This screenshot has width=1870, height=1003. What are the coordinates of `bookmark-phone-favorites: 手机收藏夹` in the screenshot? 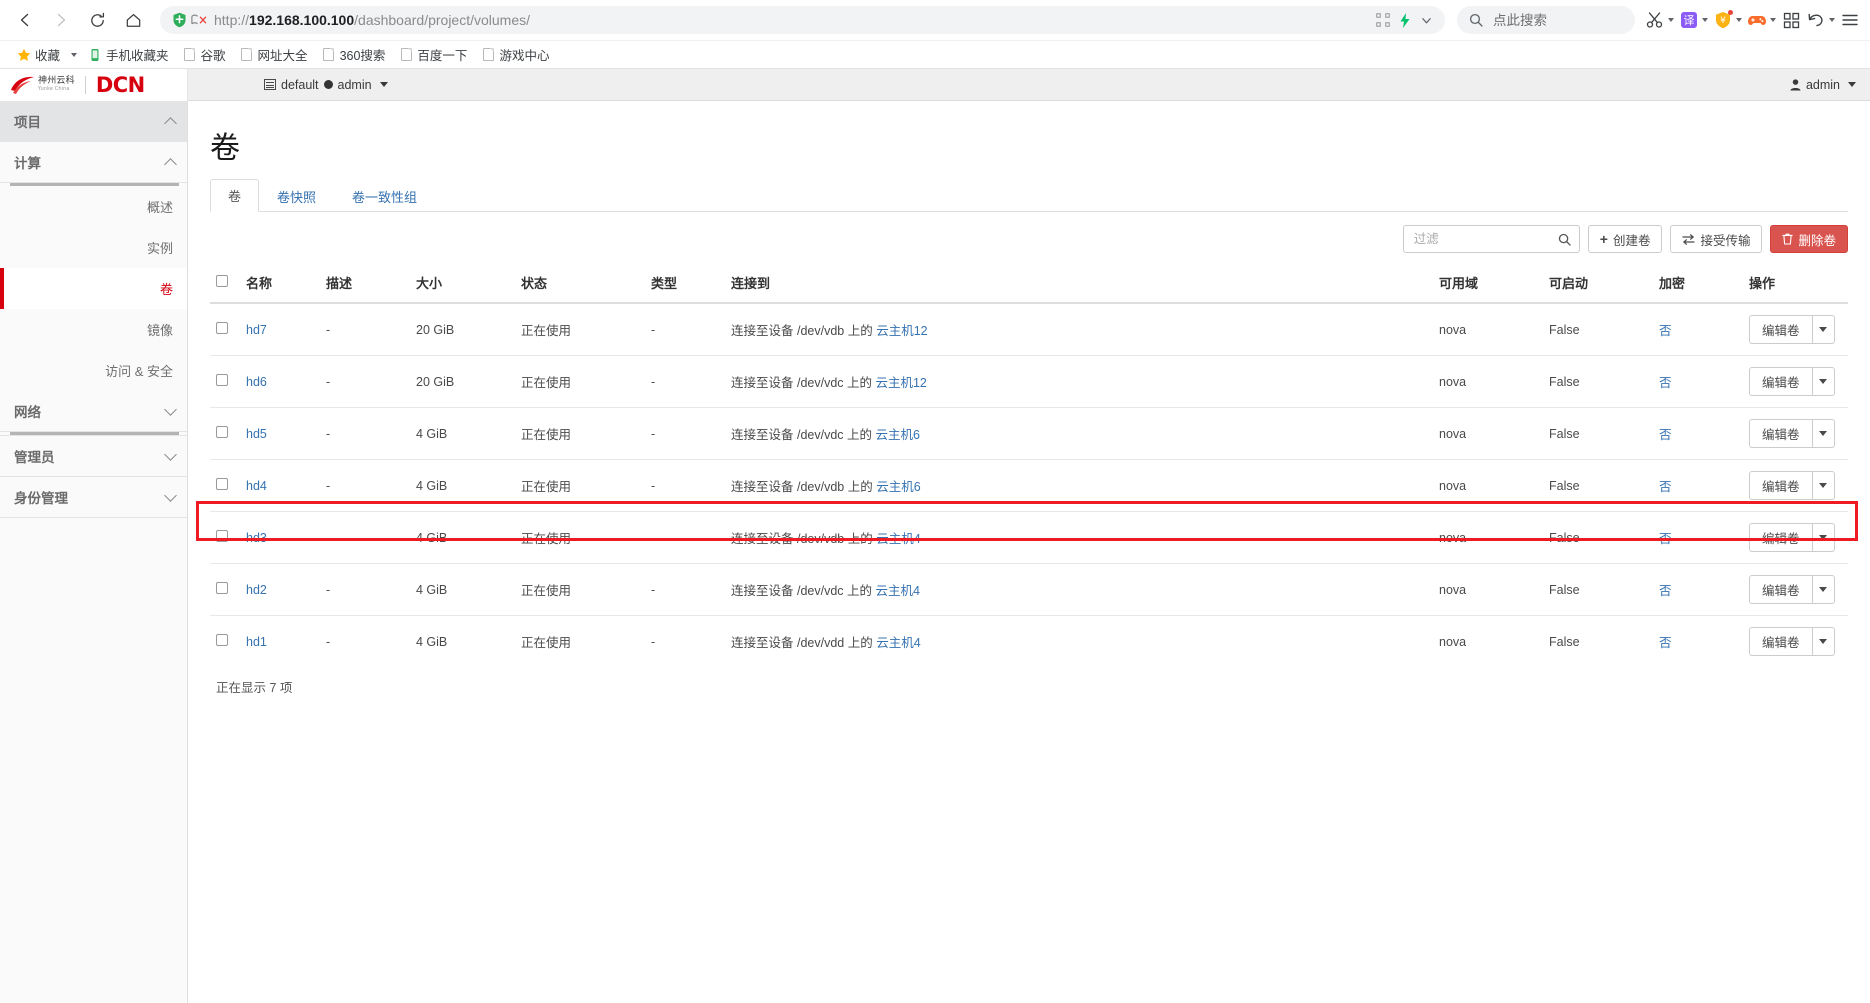 It's located at (128, 54).